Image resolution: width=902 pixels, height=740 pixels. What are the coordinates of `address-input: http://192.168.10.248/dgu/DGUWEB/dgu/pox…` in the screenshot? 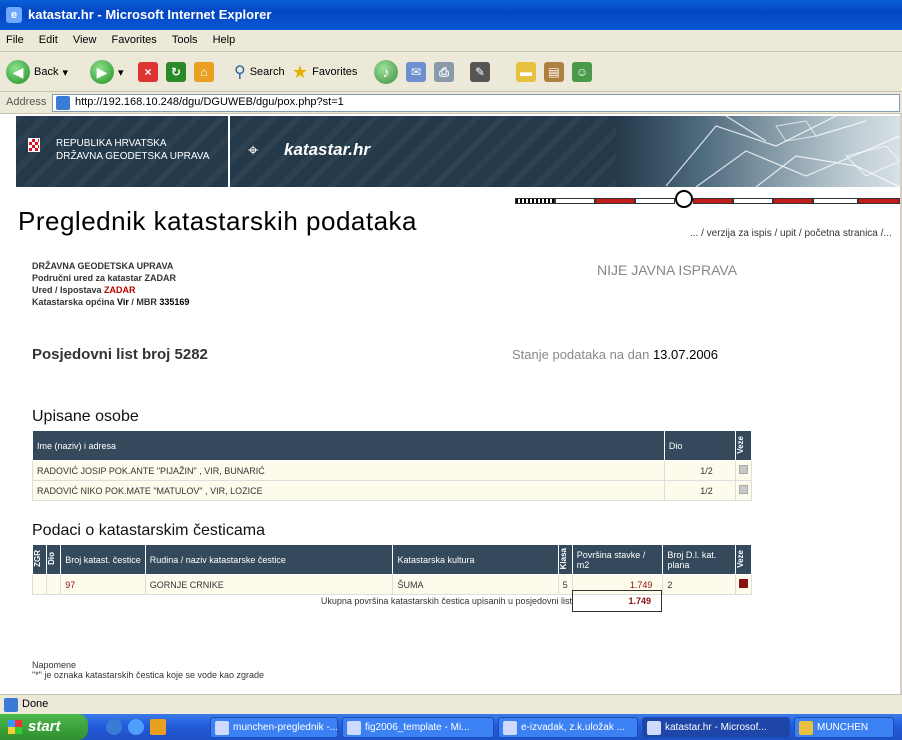 It's located at (476, 103).